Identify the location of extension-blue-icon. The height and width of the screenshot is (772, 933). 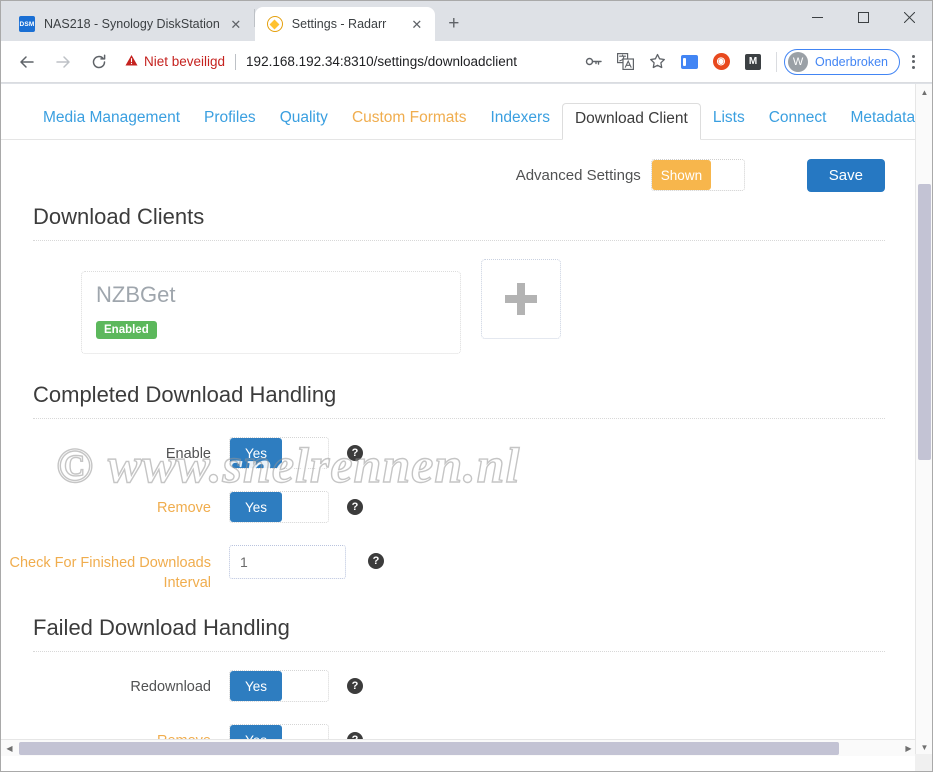
(689, 62).